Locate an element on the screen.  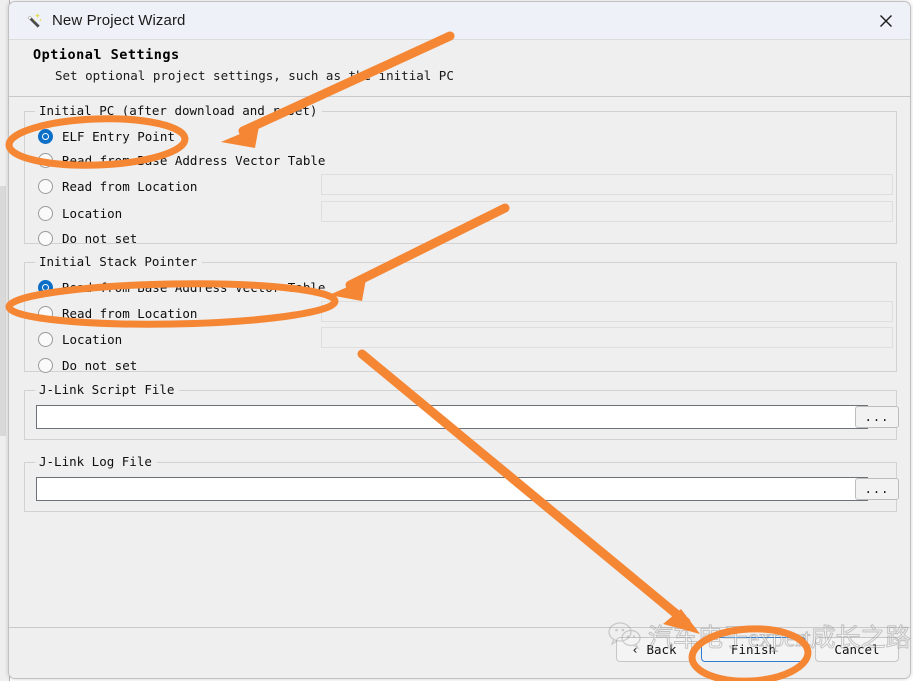
radio-sp-read-from-base-address-vector-table: Read from Base Address Vector Table is located at coordinates (181, 287).